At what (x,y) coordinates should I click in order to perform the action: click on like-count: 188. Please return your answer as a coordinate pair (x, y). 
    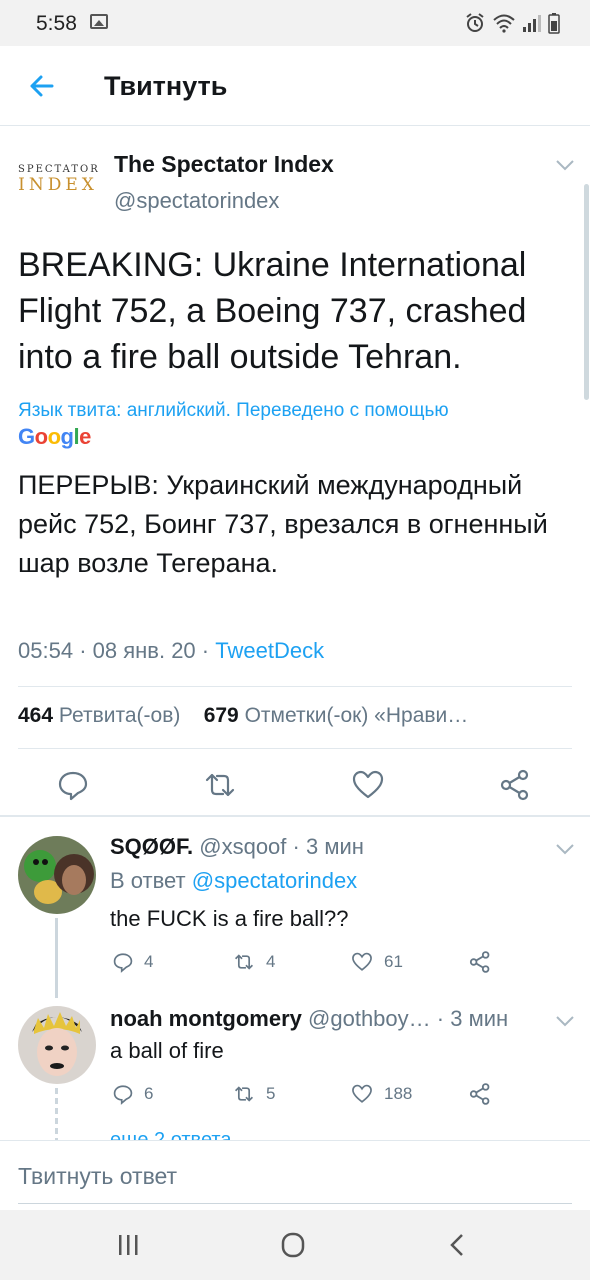
    Looking at the image, I should click on (398, 1093).